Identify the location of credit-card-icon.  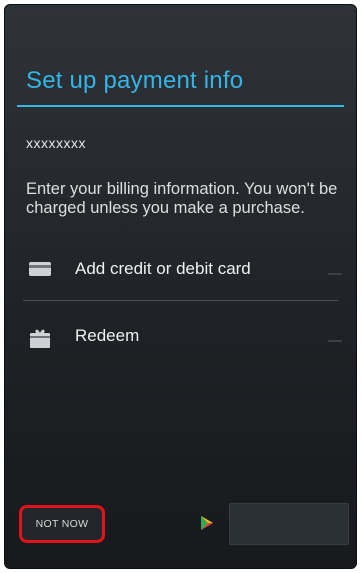
(40, 269).